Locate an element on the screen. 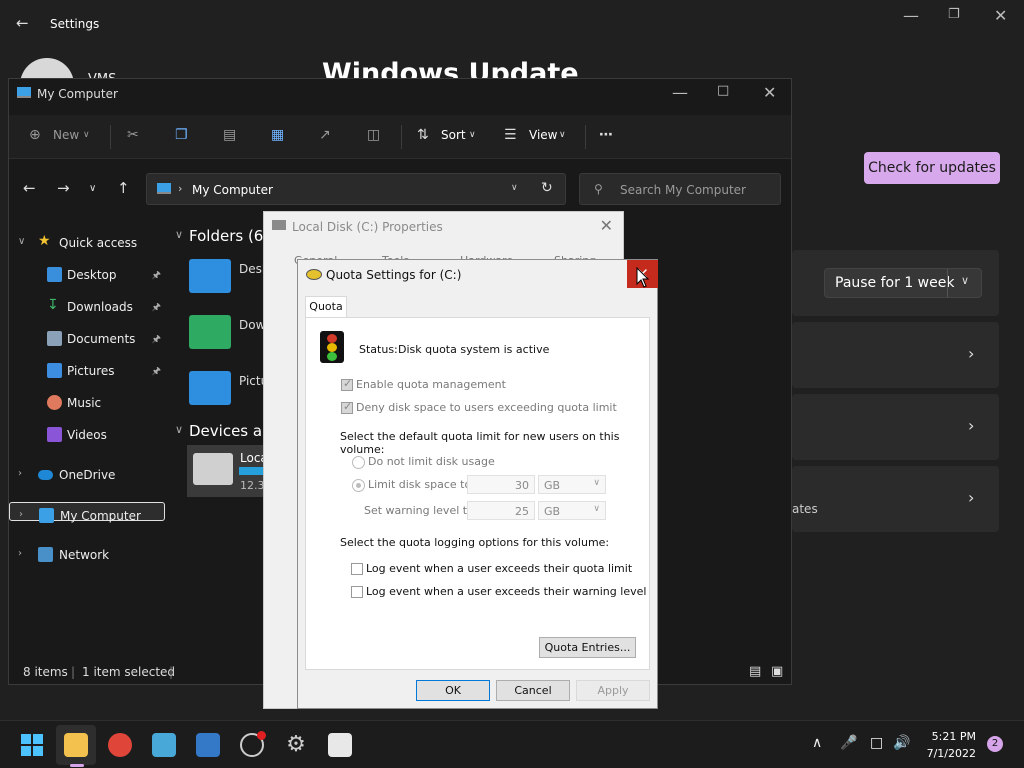 This screenshot has width=1024, height=768. sidebar-item-pictures: Pictures 🖈 is located at coordinates (87, 371).